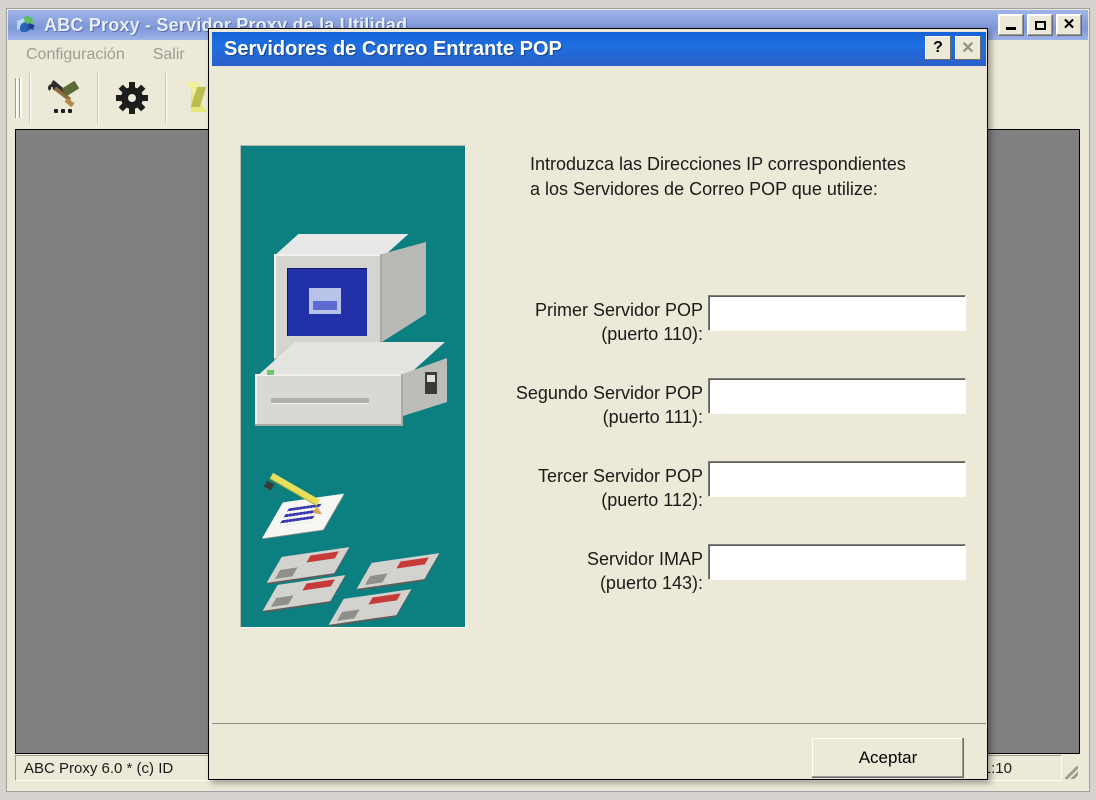  I want to click on dialog-footer: Aceptar, so click(599, 750).